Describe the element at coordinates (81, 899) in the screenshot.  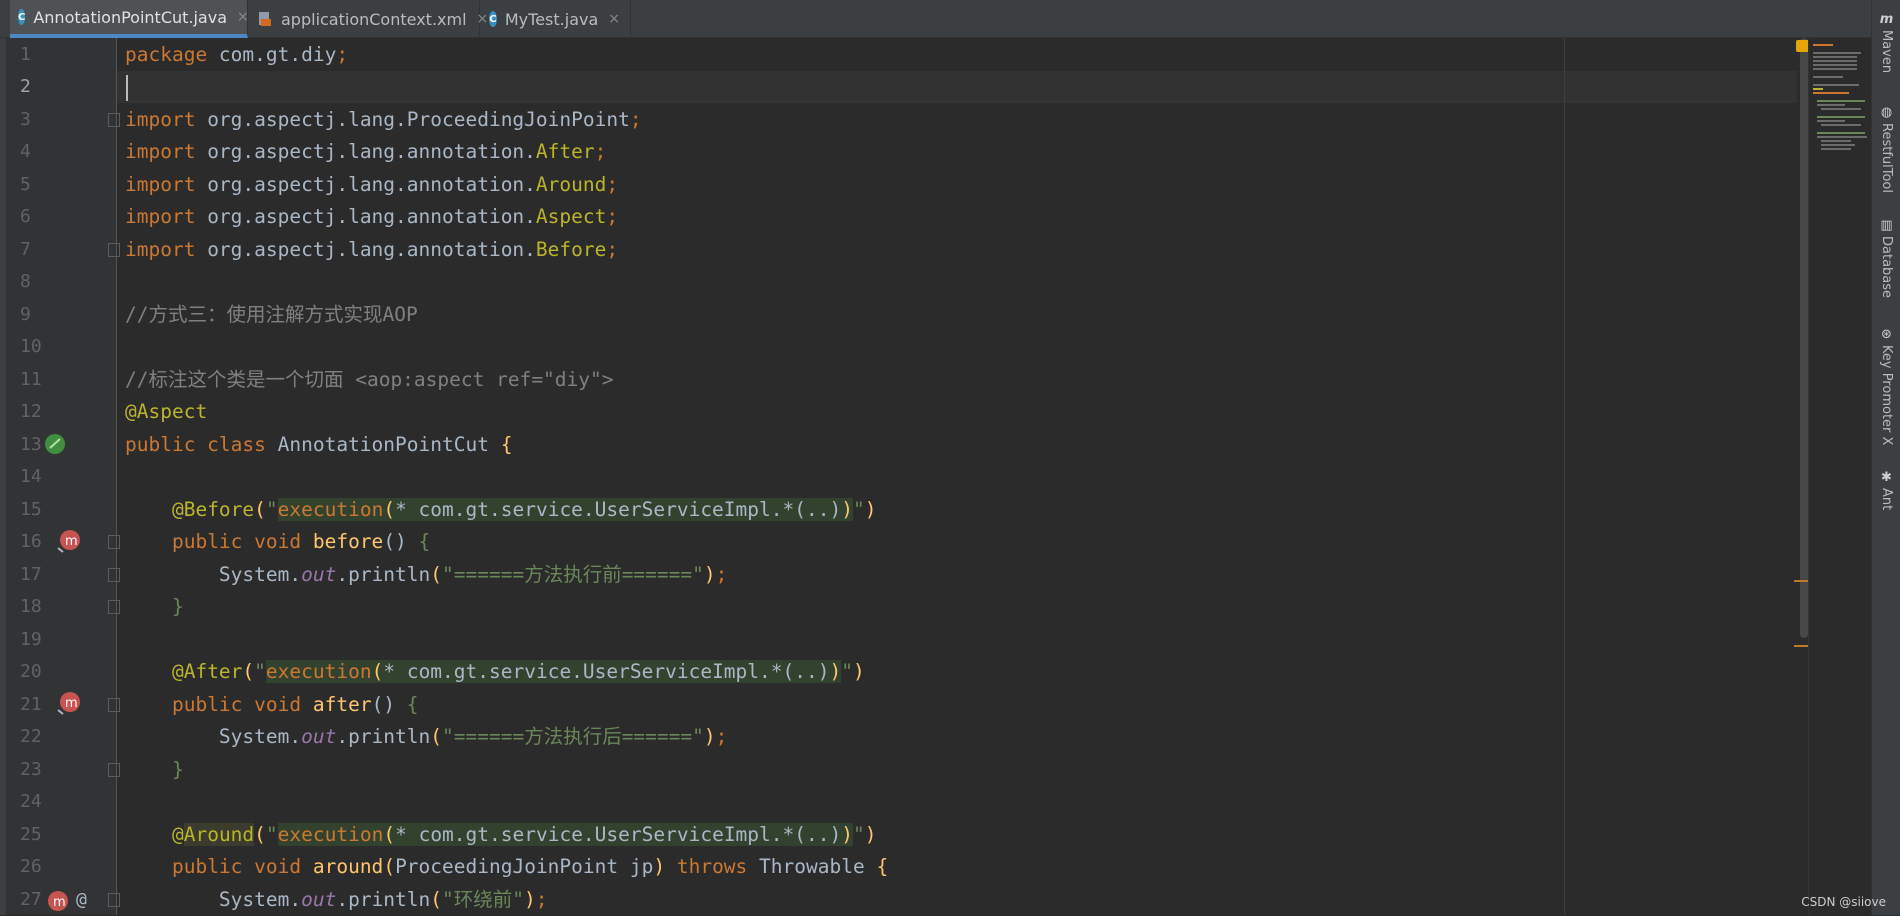
I see `at-annotation-icon: @` at that location.